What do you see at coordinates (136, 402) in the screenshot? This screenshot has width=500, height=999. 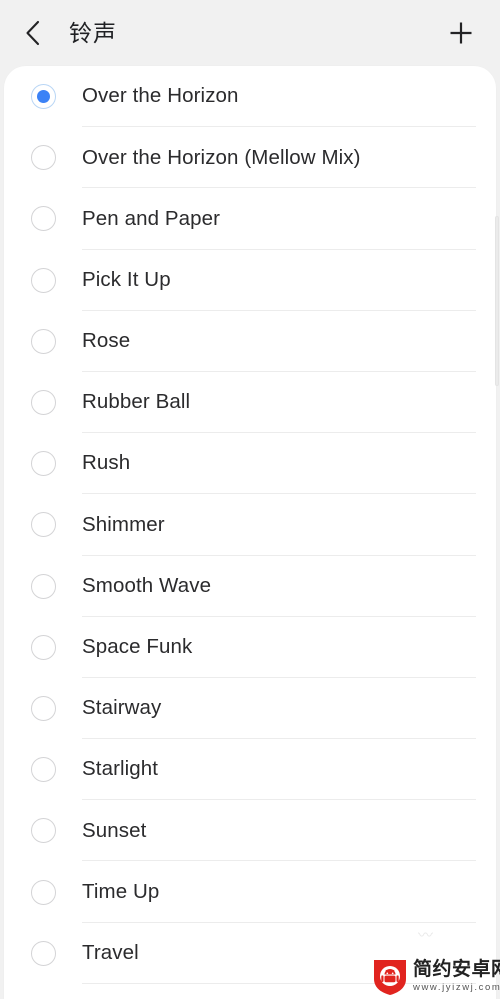 I see `ringtone-label: Rubber Ball` at bounding box center [136, 402].